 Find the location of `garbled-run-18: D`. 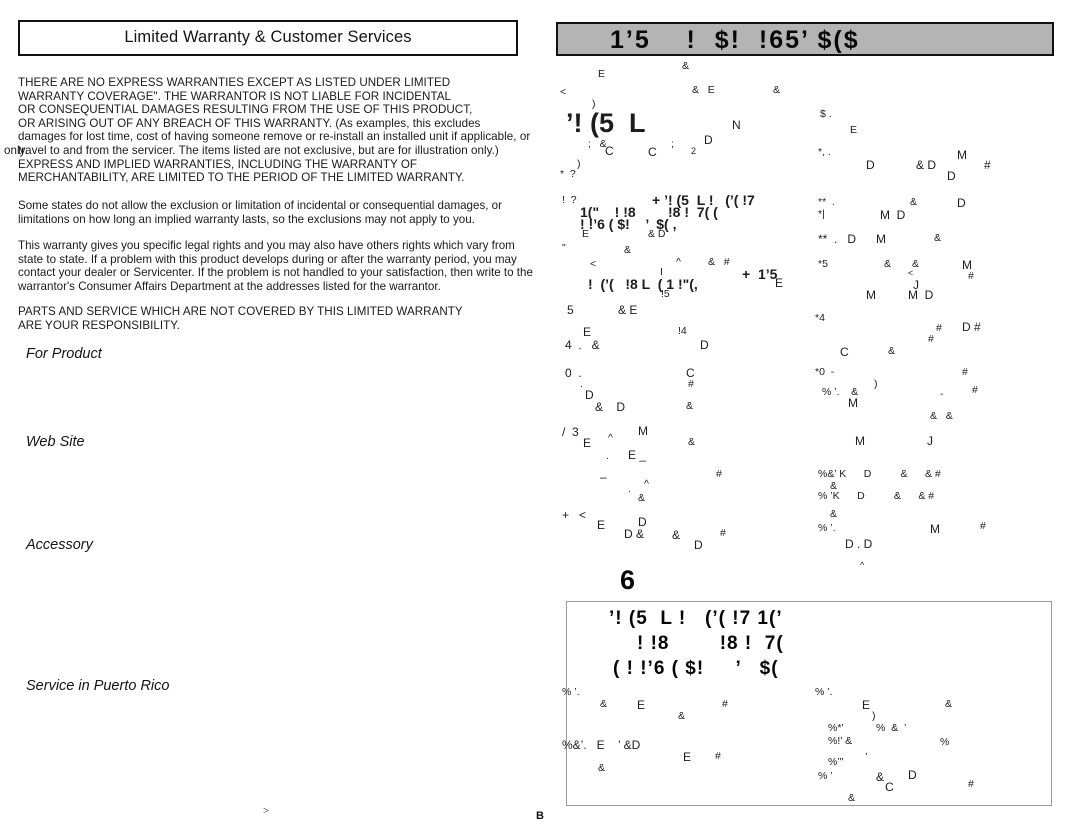

garbled-run-18: D is located at coordinates (870, 165).